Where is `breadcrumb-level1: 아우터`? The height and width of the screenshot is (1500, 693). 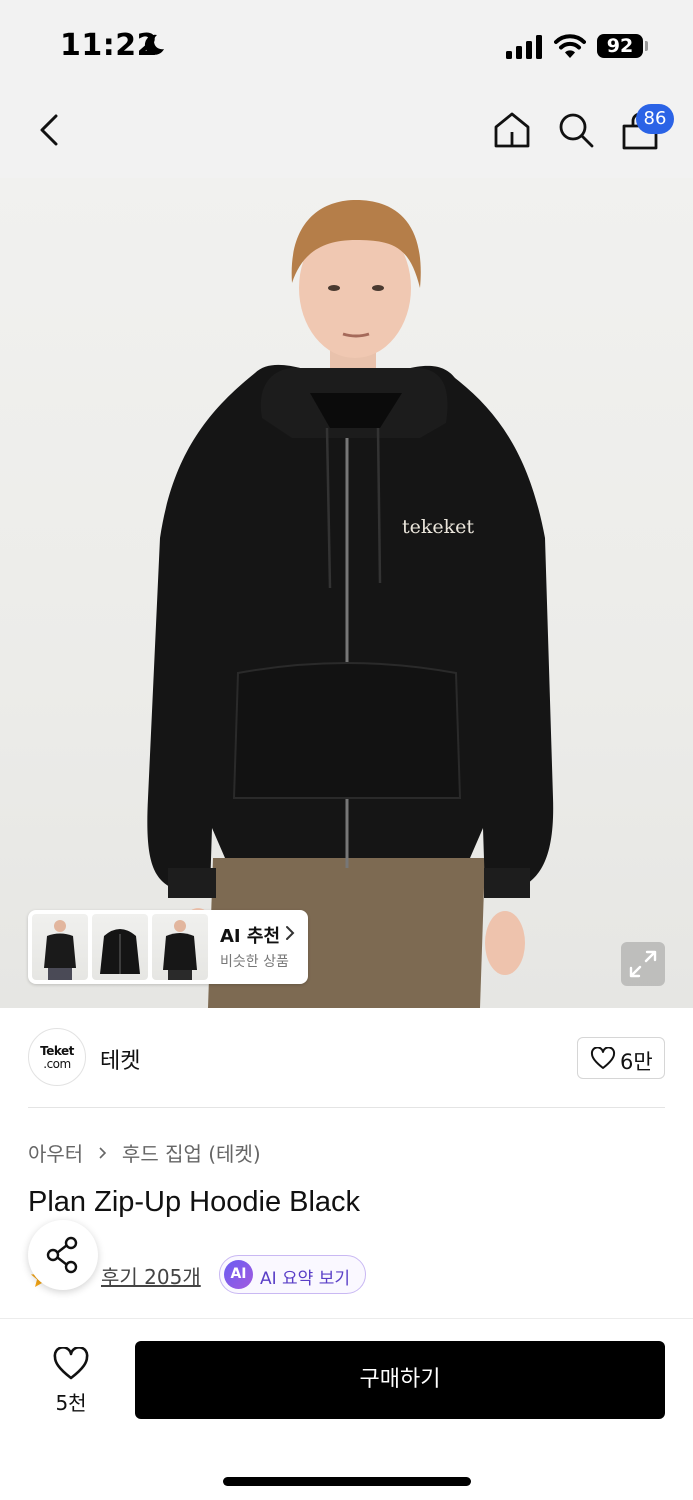 breadcrumb-level1: 아우터 is located at coordinates (55, 1154).